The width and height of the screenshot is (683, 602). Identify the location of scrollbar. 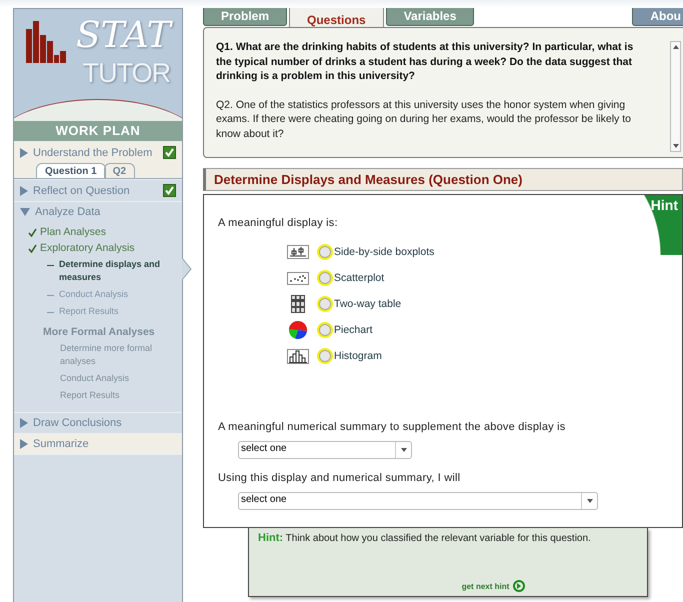
(675, 96).